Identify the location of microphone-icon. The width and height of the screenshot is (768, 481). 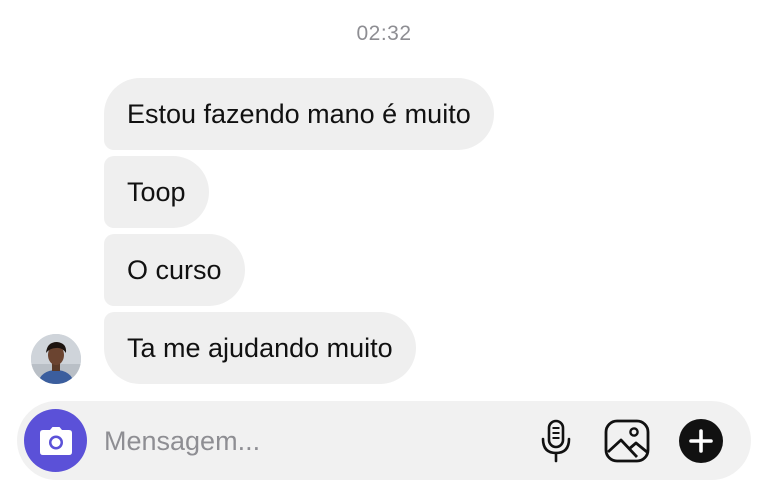
(556, 441).